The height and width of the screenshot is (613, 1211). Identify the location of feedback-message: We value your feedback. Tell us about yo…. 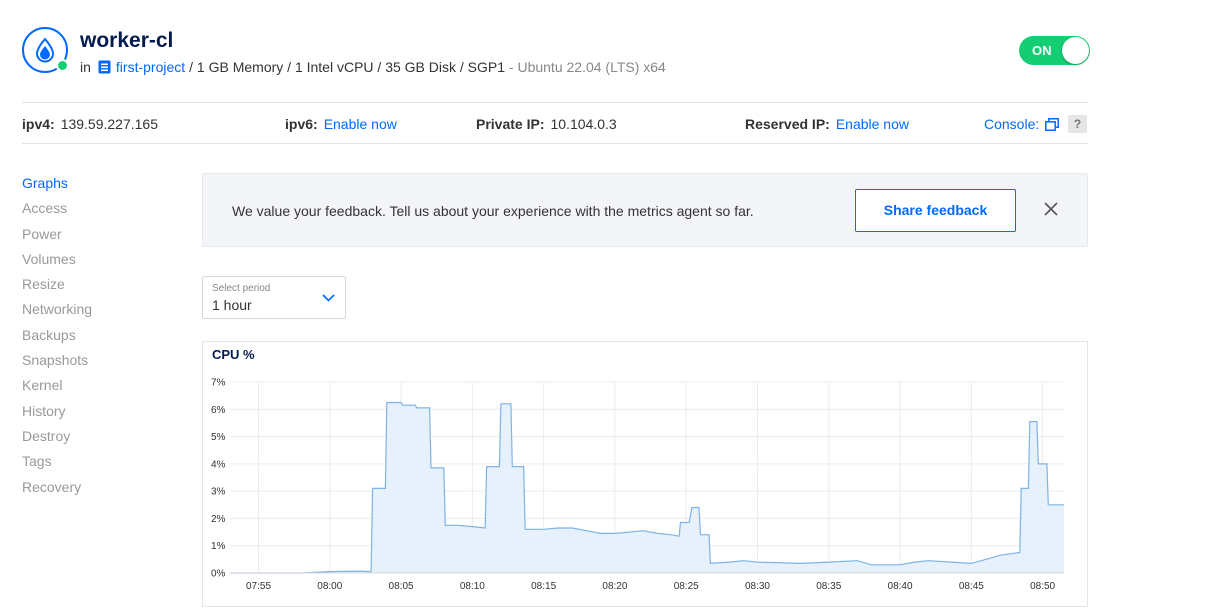
(493, 211).